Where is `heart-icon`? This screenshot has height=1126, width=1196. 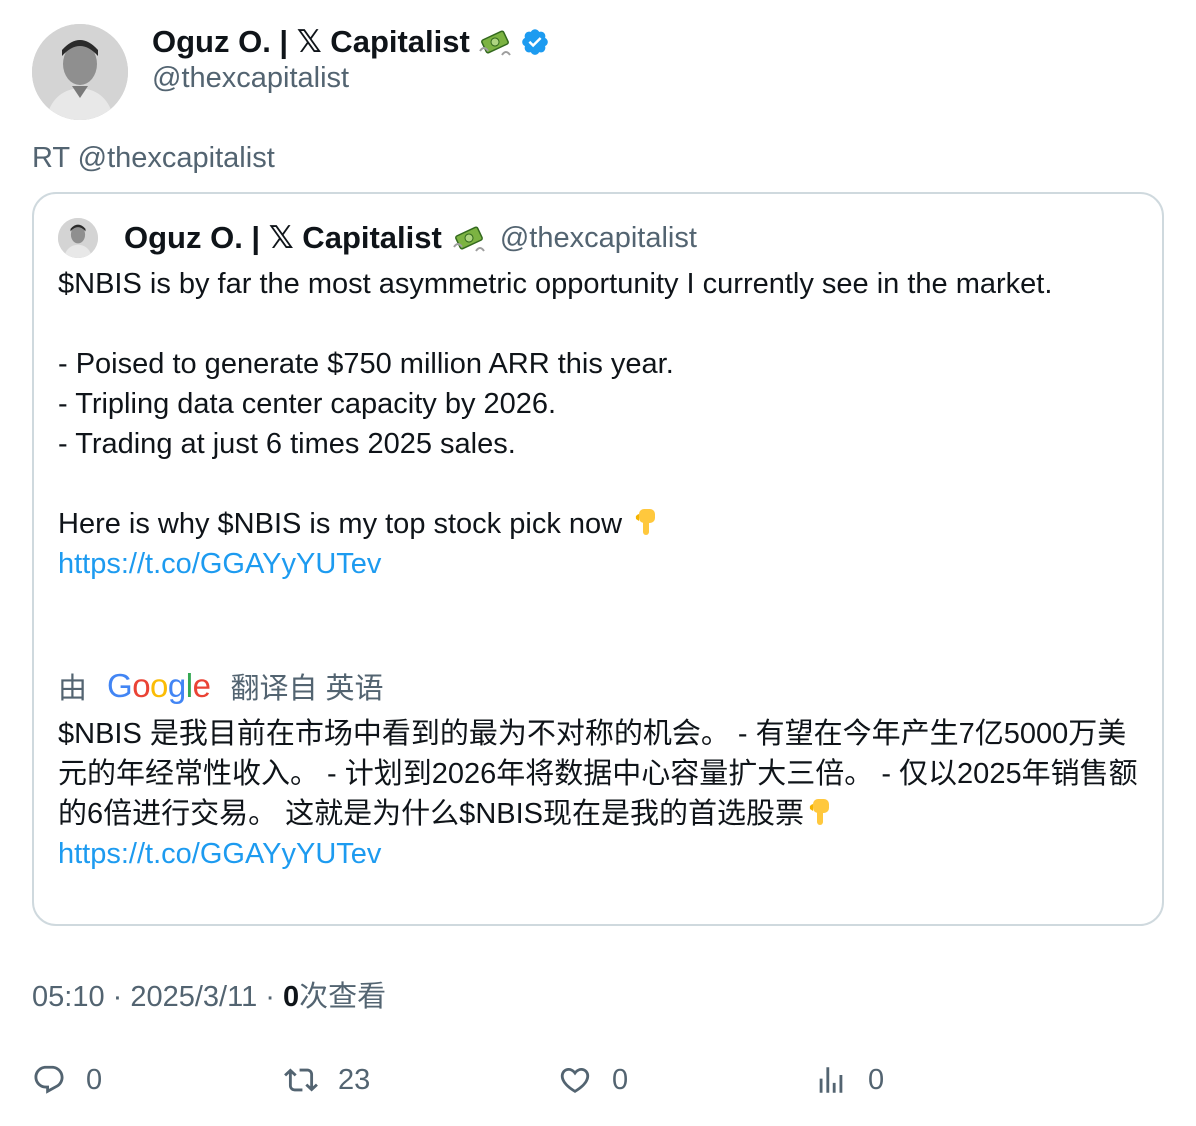
heart-icon is located at coordinates (575, 1080).